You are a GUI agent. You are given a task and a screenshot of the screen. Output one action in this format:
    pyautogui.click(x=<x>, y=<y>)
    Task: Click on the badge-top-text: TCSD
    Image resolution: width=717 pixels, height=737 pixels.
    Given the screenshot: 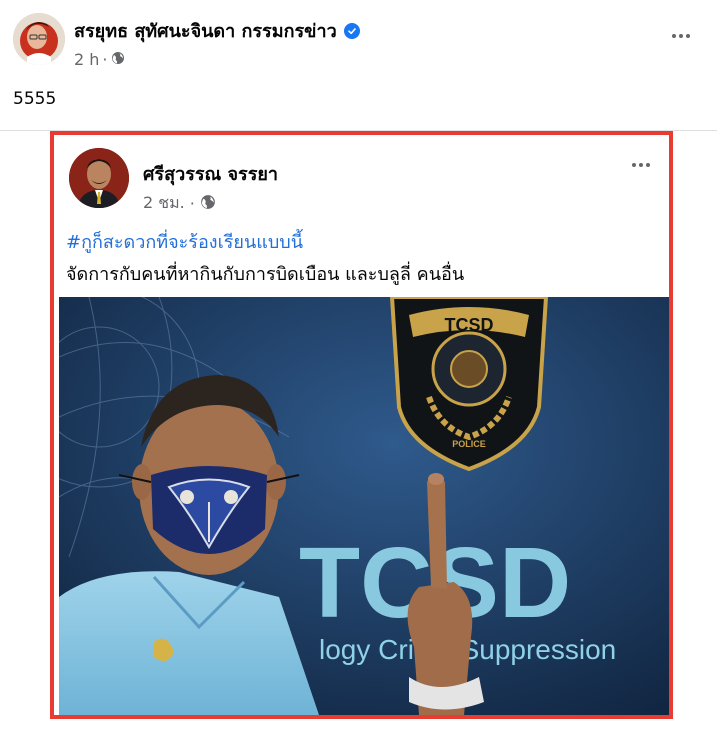 What is the action you would take?
    pyautogui.click(x=469, y=325)
    